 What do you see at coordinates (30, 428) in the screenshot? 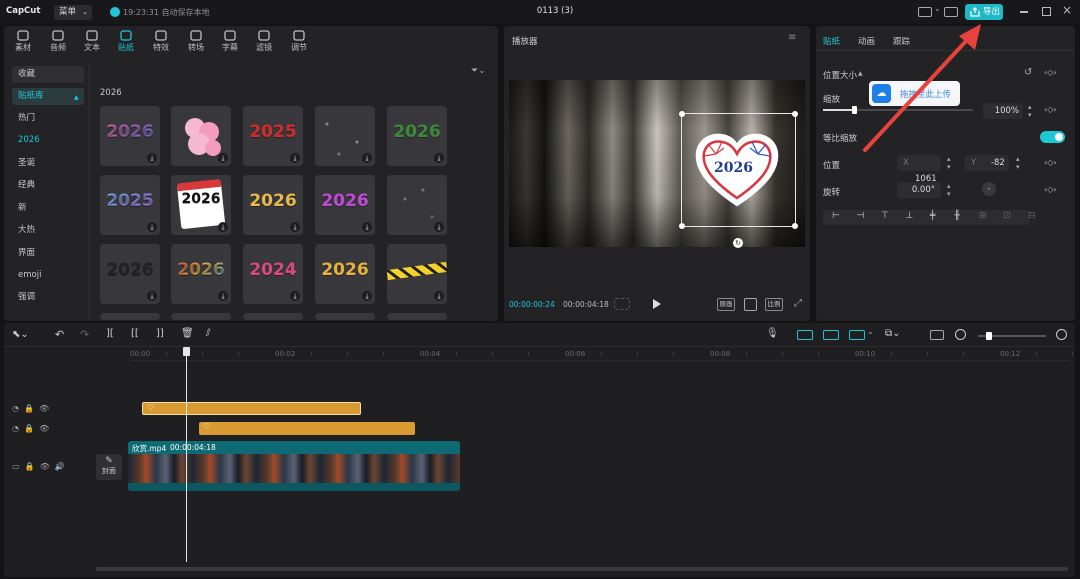
I see `track-sticker-2-controls: ◔ 🔒 👁` at bounding box center [30, 428].